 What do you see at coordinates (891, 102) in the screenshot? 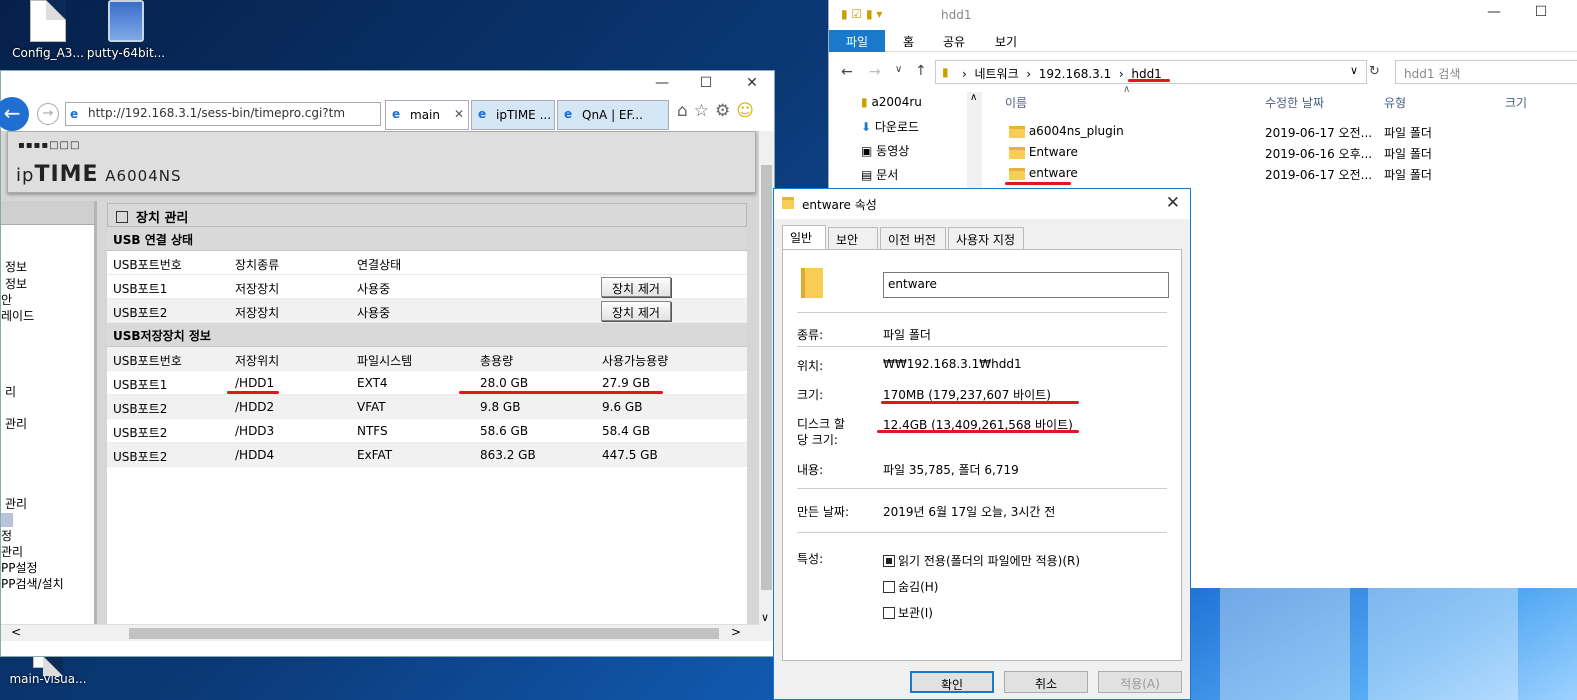
I see `tree-item: ▮ a2004ru` at bounding box center [891, 102].